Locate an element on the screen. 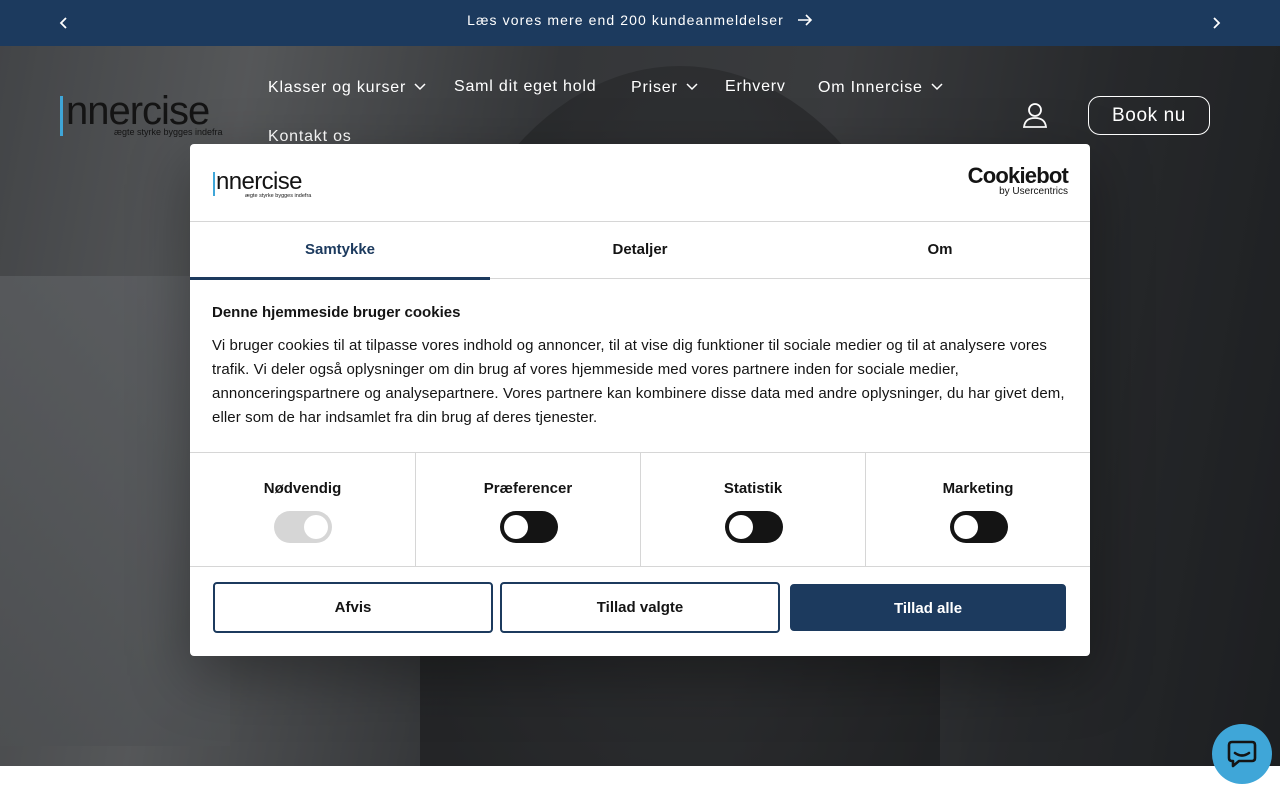 This screenshot has height=800, width=1280. nav-label: Om Innercise is located at coordinates (870, 87).